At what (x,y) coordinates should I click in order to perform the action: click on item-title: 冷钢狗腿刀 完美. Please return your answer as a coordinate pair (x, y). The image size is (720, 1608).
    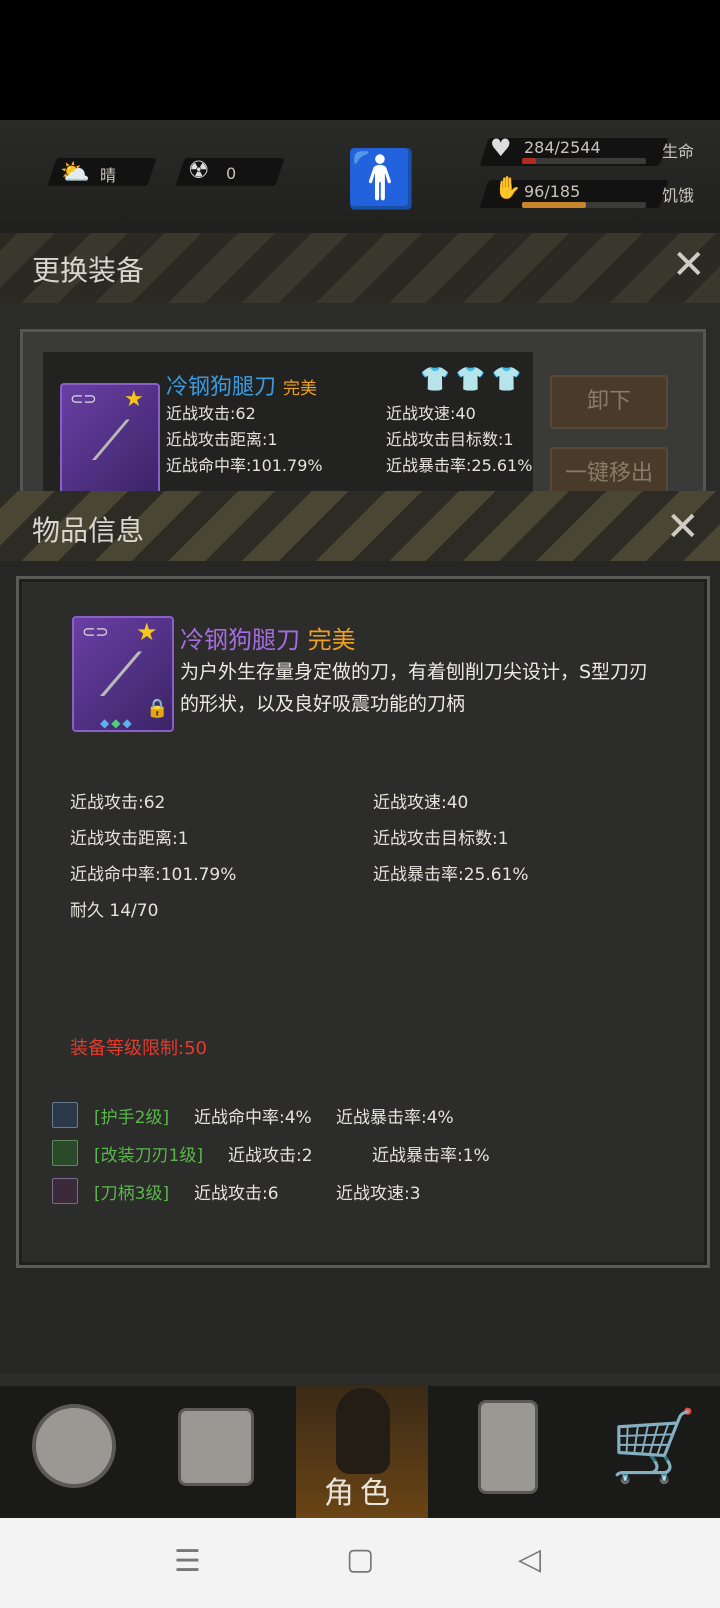
    Looking at the image, I should click on (268, 637).